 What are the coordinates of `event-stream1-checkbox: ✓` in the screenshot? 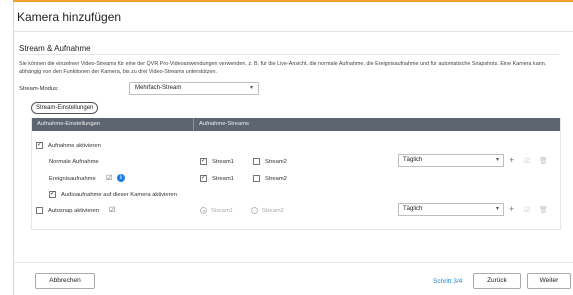 It's located at (203, 178).